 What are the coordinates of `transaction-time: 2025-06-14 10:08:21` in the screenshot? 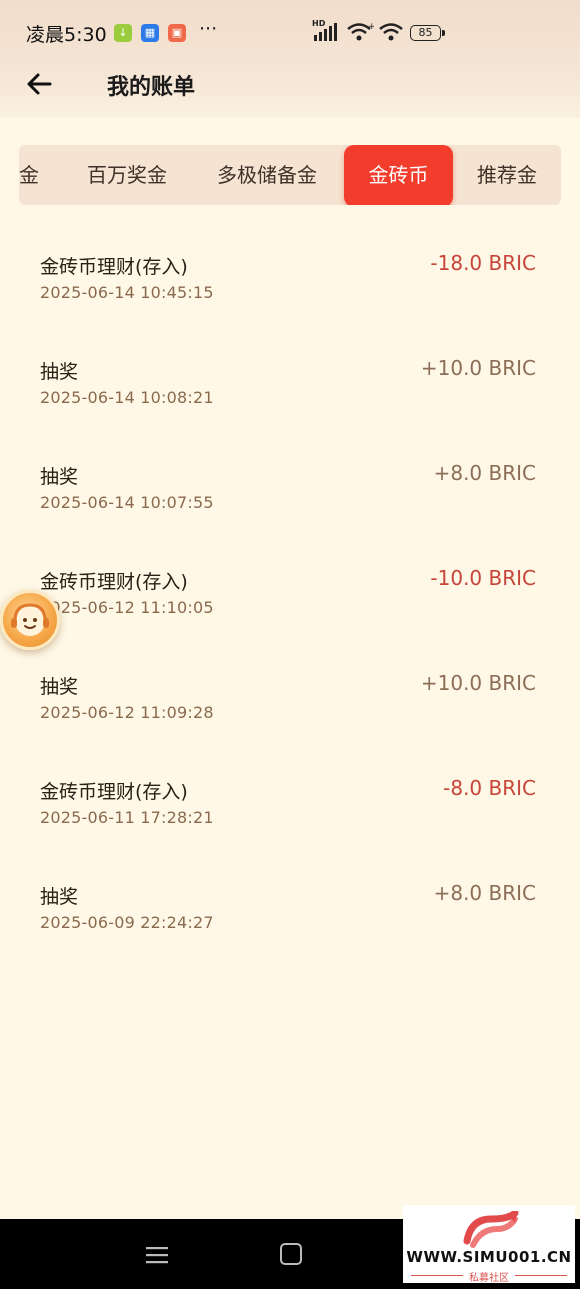 It's located at (127, 397).